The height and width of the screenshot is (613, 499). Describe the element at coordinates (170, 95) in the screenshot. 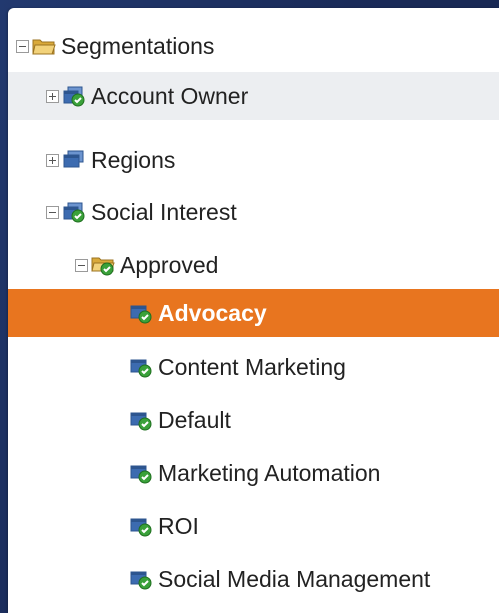

I see `tree-label: Account Owner` at that location.